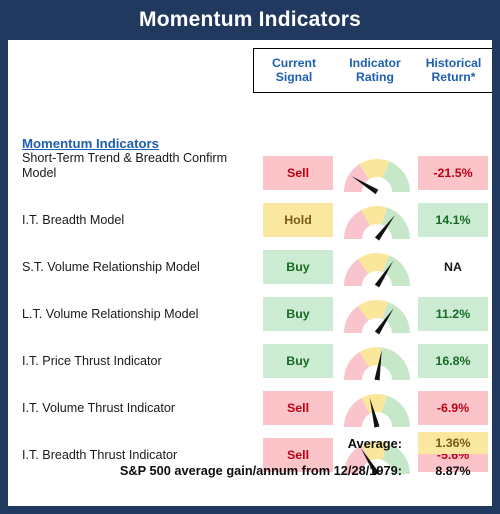  Describe the element at coordinates (294, 77) in the screenshot. I see `column-header-current-signal-line2: Signal` at that location.